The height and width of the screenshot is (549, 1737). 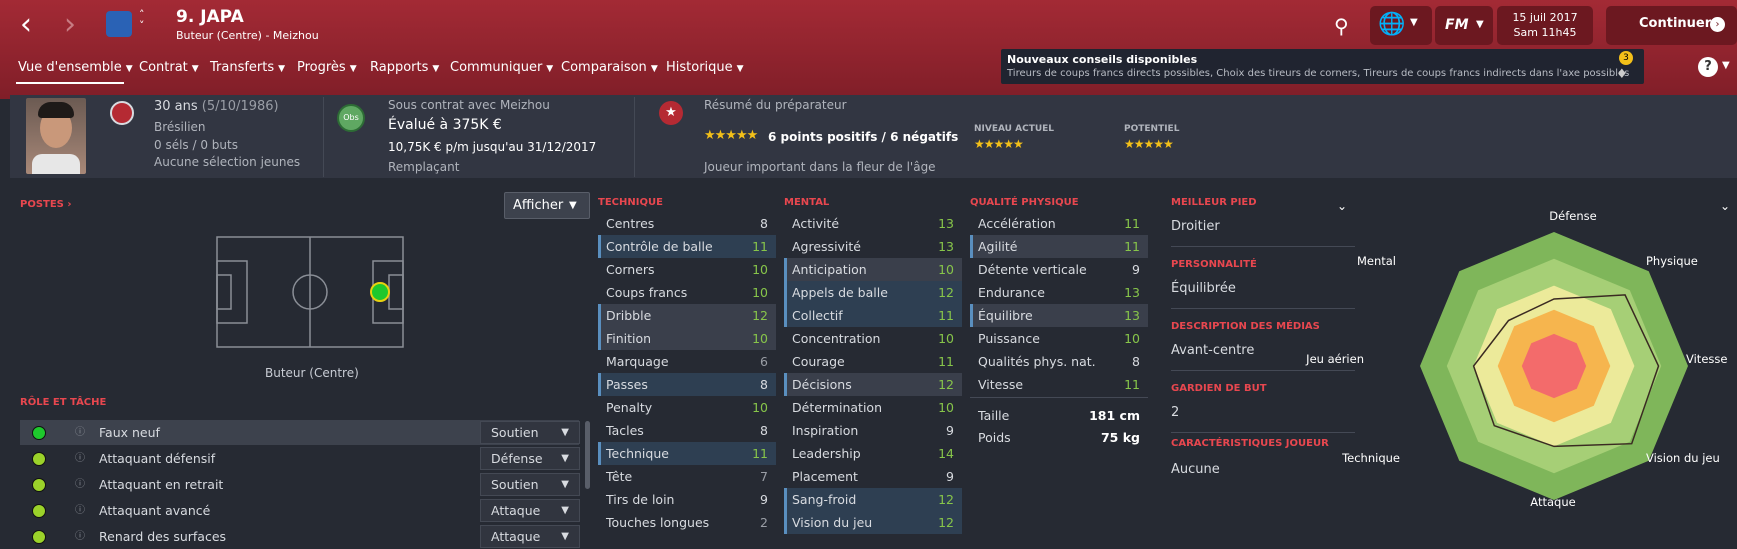 I want to click on role-row: ⓘ Renard des surfaces Attaque ▼, so click(x=300, y=536).